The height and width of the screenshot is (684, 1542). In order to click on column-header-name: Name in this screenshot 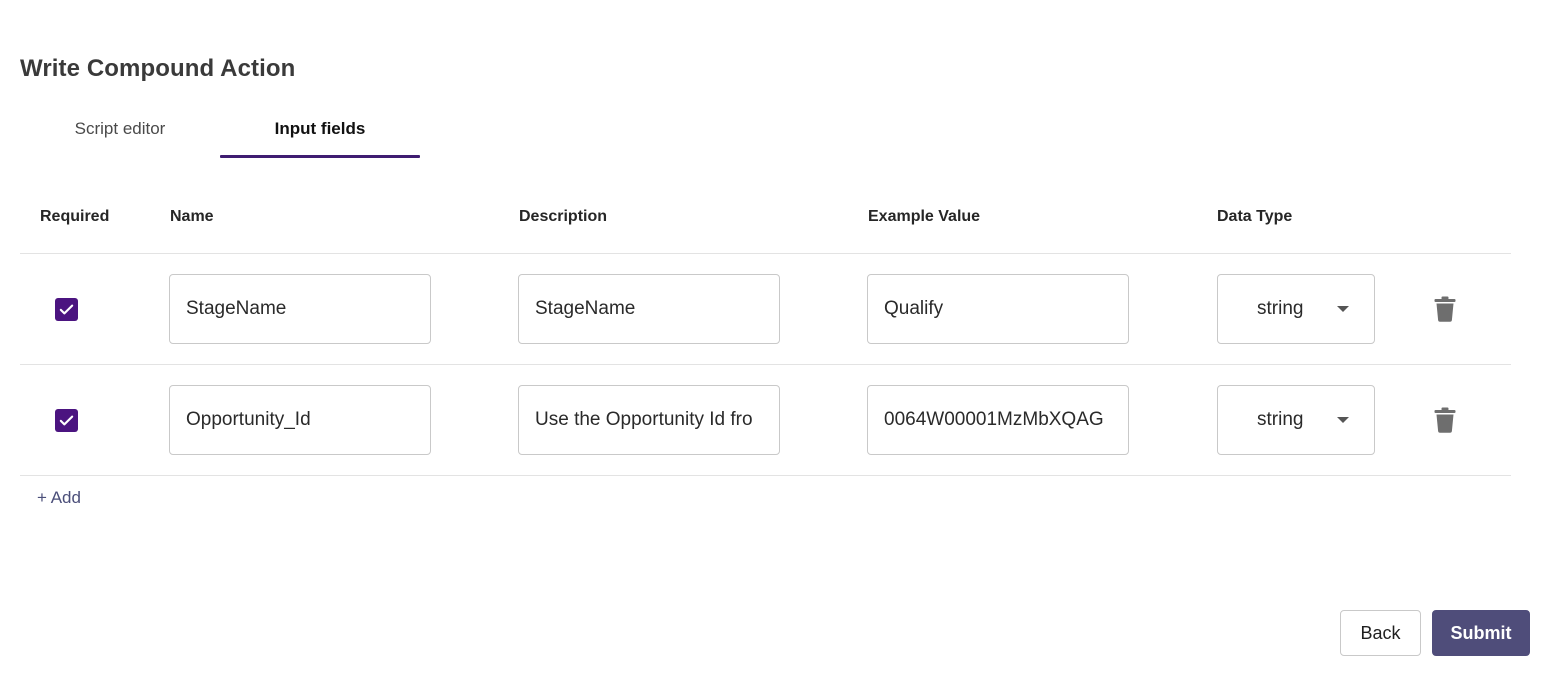, I will do `click(192, 216)`.